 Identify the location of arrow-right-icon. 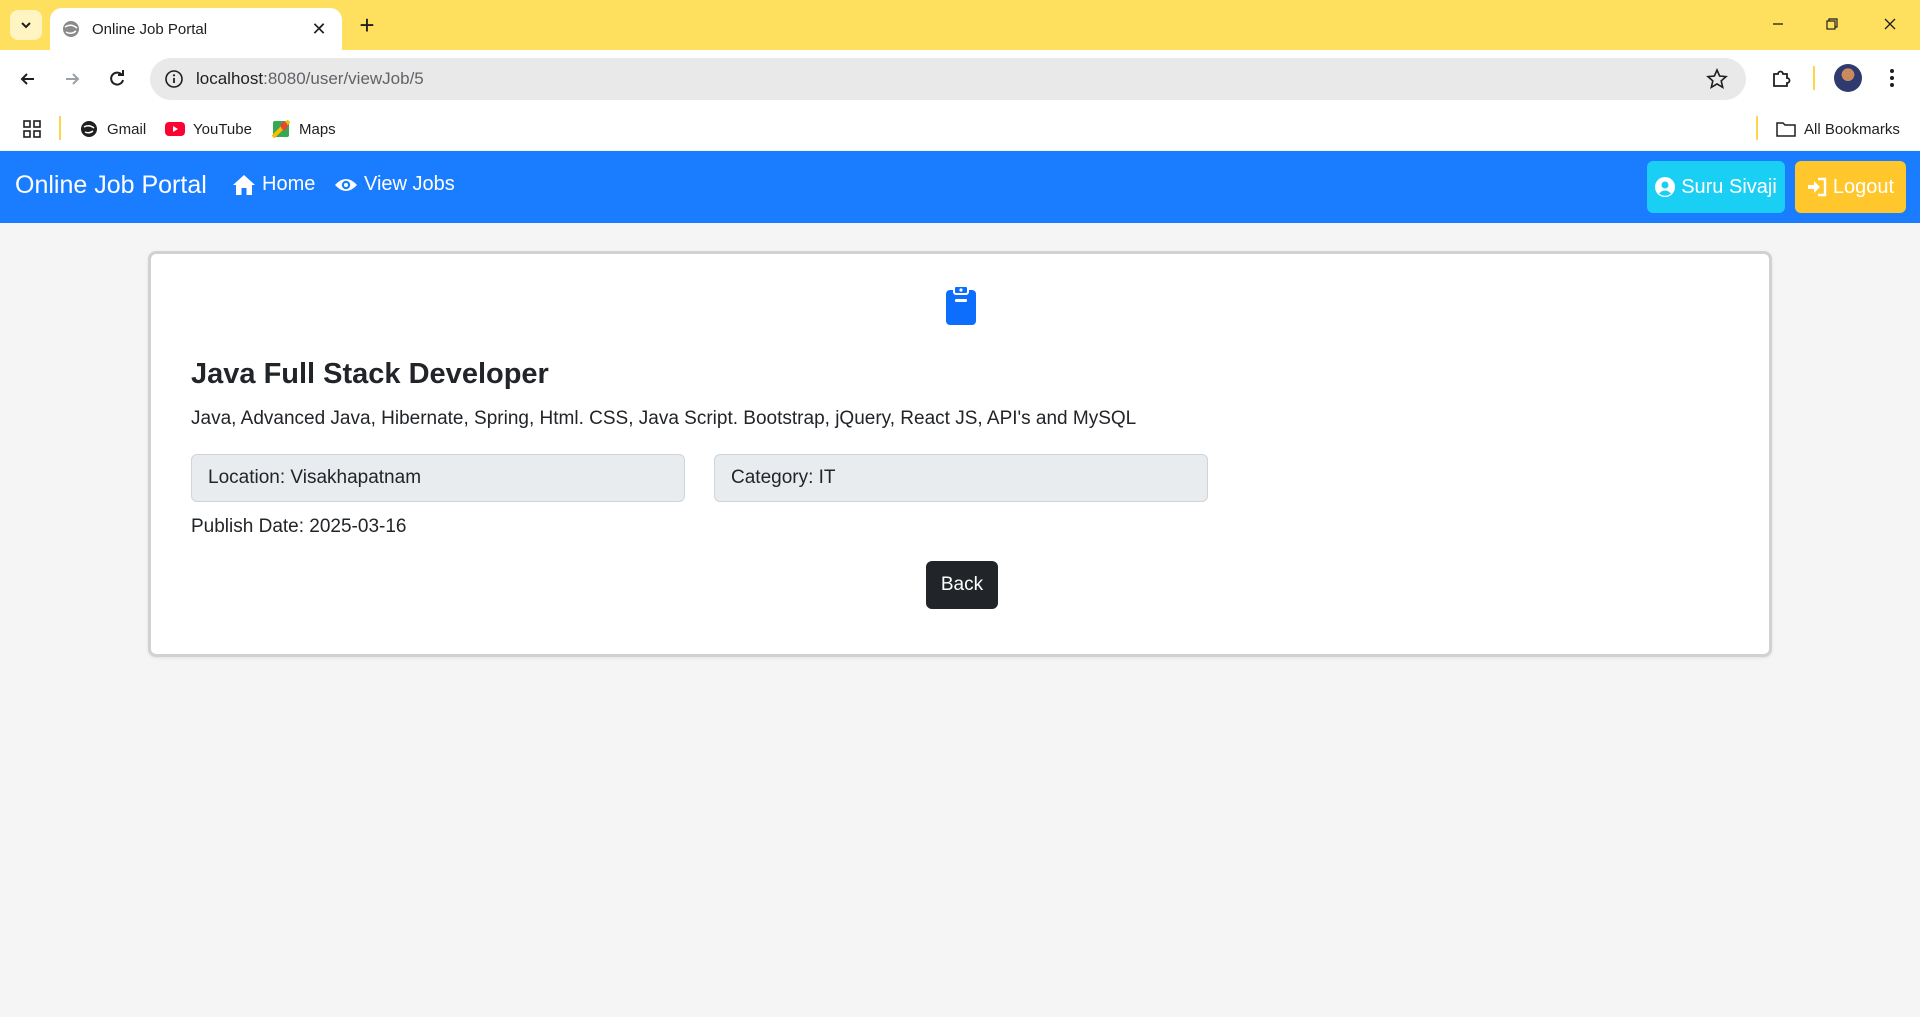
(73, 79).